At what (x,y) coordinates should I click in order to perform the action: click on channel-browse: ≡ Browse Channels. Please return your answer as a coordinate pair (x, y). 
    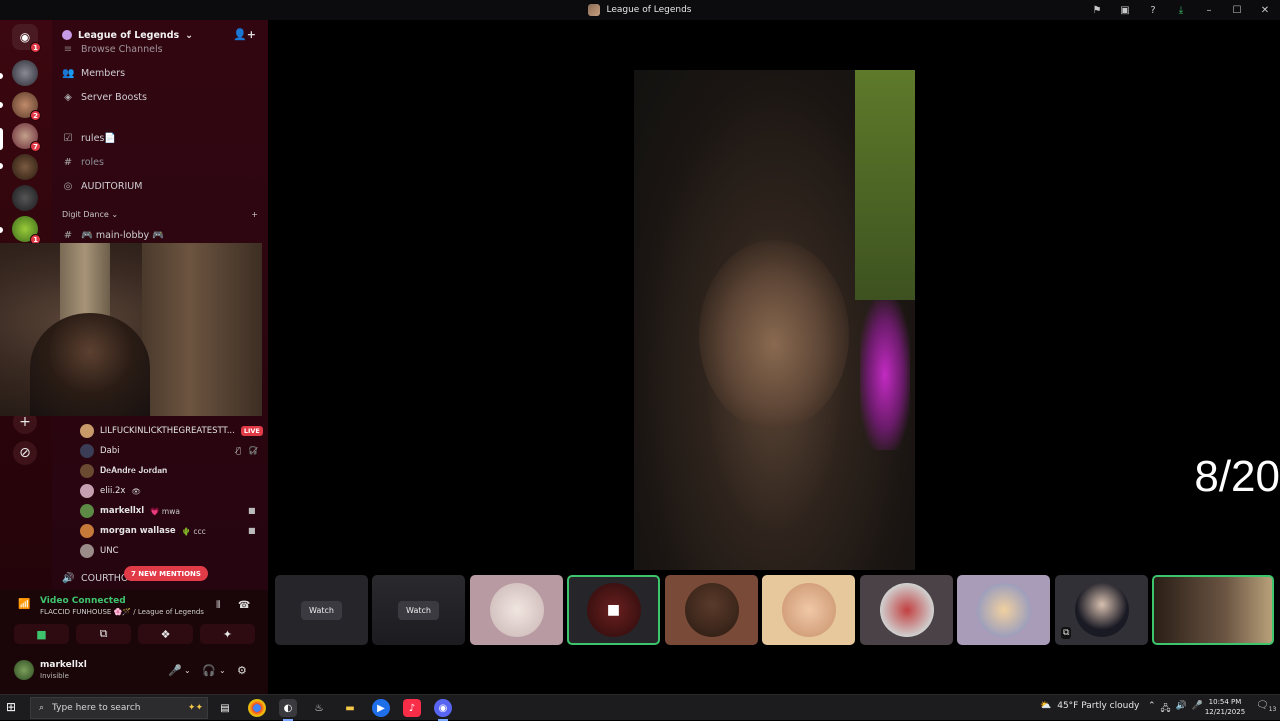
    Looking at the image, I should click on (112, 49).